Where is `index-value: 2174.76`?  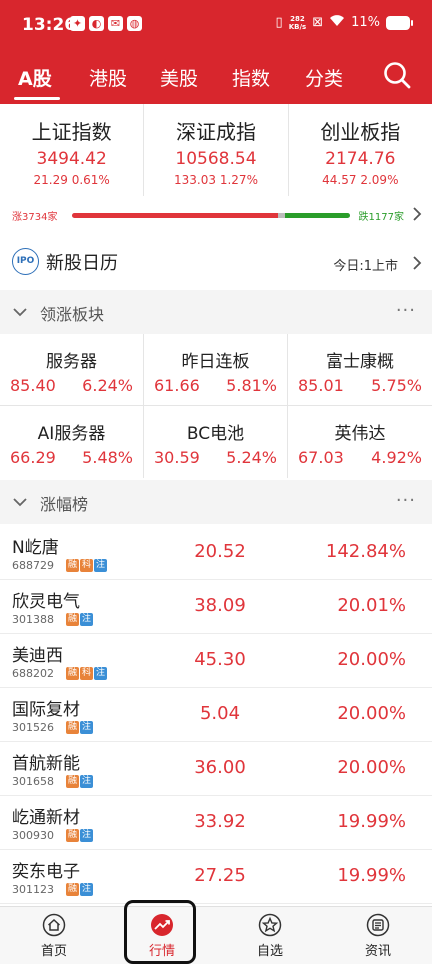
index-value: 2174.76 is located at coordinates (360, 159).